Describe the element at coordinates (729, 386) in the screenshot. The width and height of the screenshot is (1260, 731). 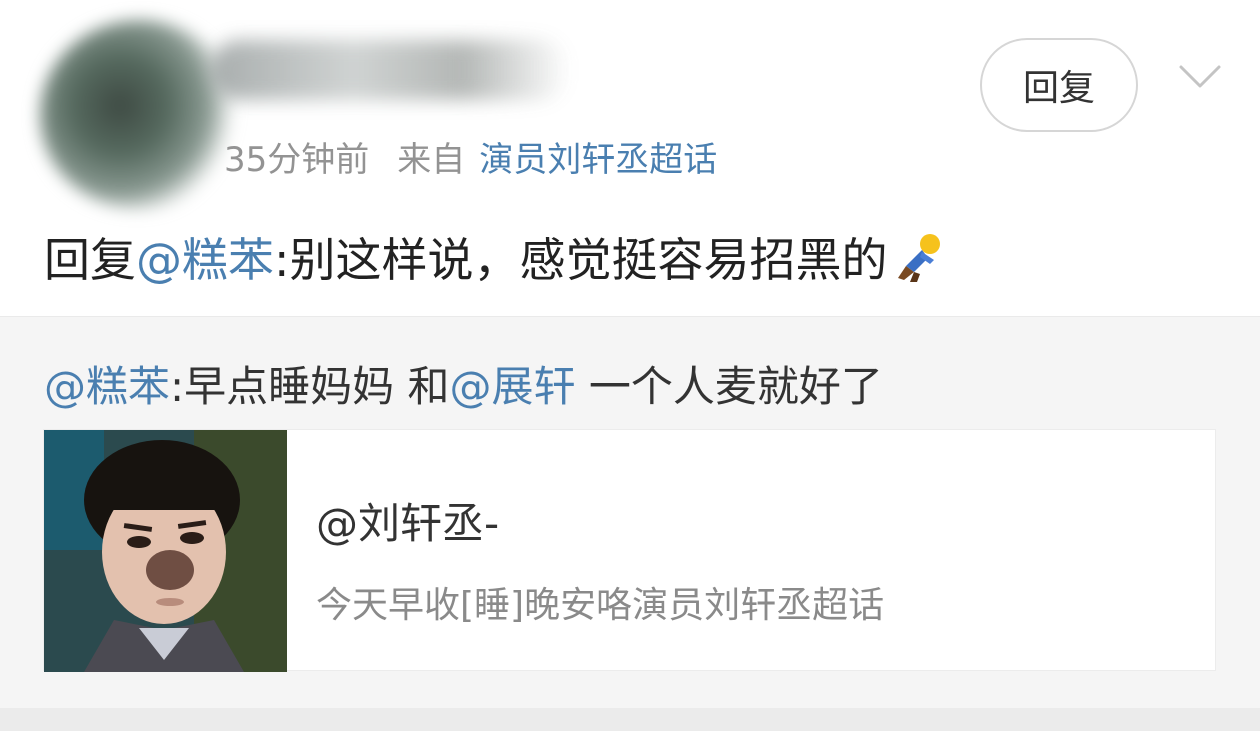
I see `quoted-content-2: 一个人麦就好了` at that location.